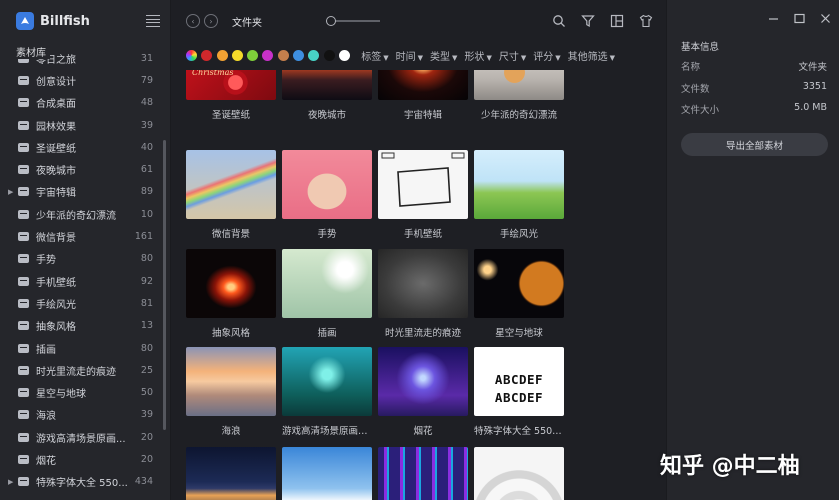  I want to click on slider-knob, so click(331, 21).